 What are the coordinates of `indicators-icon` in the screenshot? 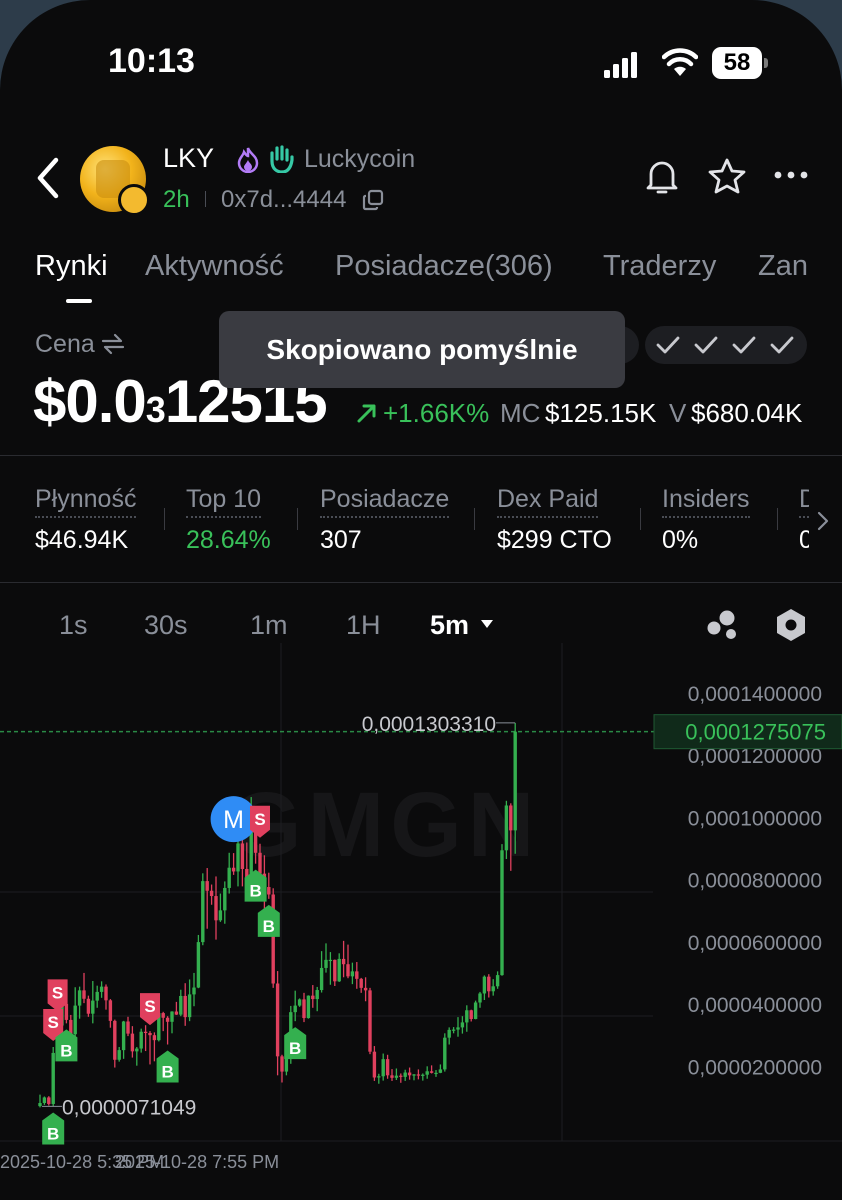 It's located at (722, 625).